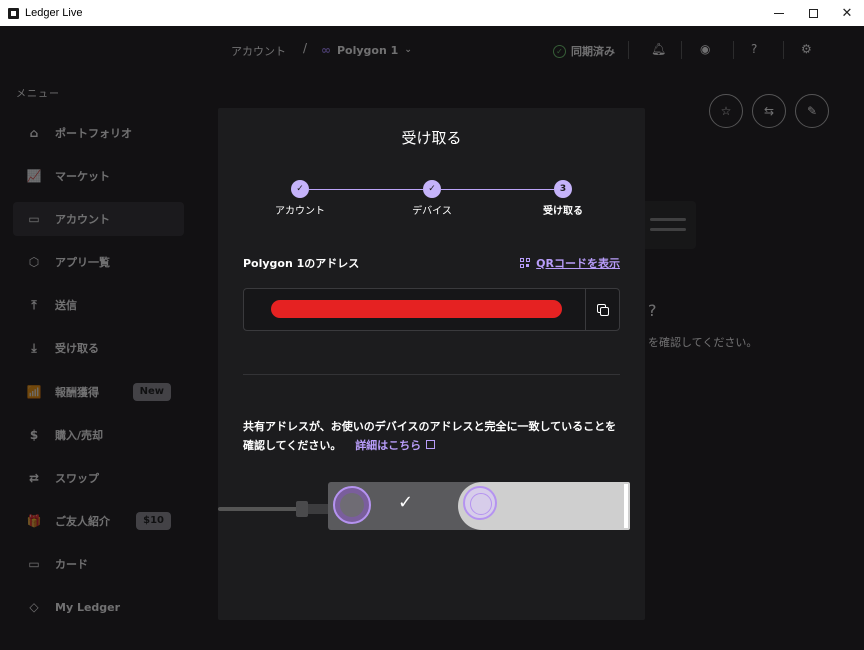 This screenshot has height=650, width=864. What do you see at coordinates (366, 50) in the screenshot?
I see `breadcrumb-account: ∞ Polygon 1 ⌄` at bounding box center [366, 50].